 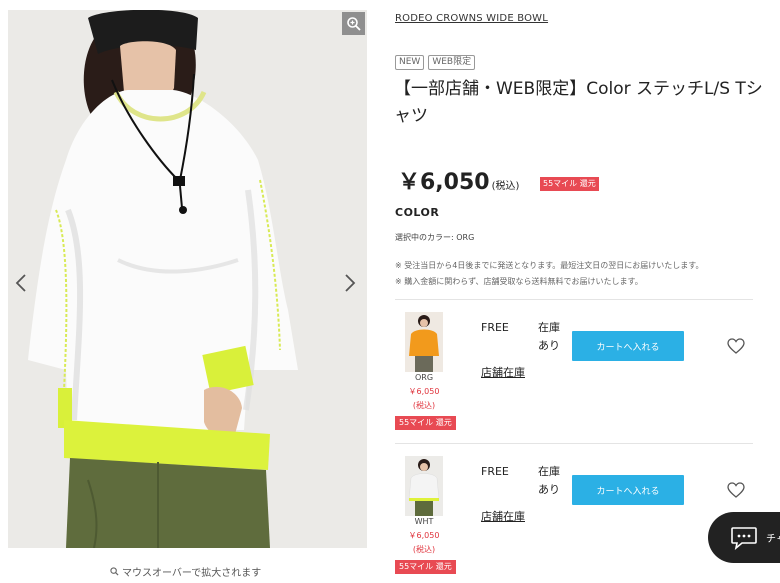 I want to click on chat-label: チャ, so click(x=773, y=539).